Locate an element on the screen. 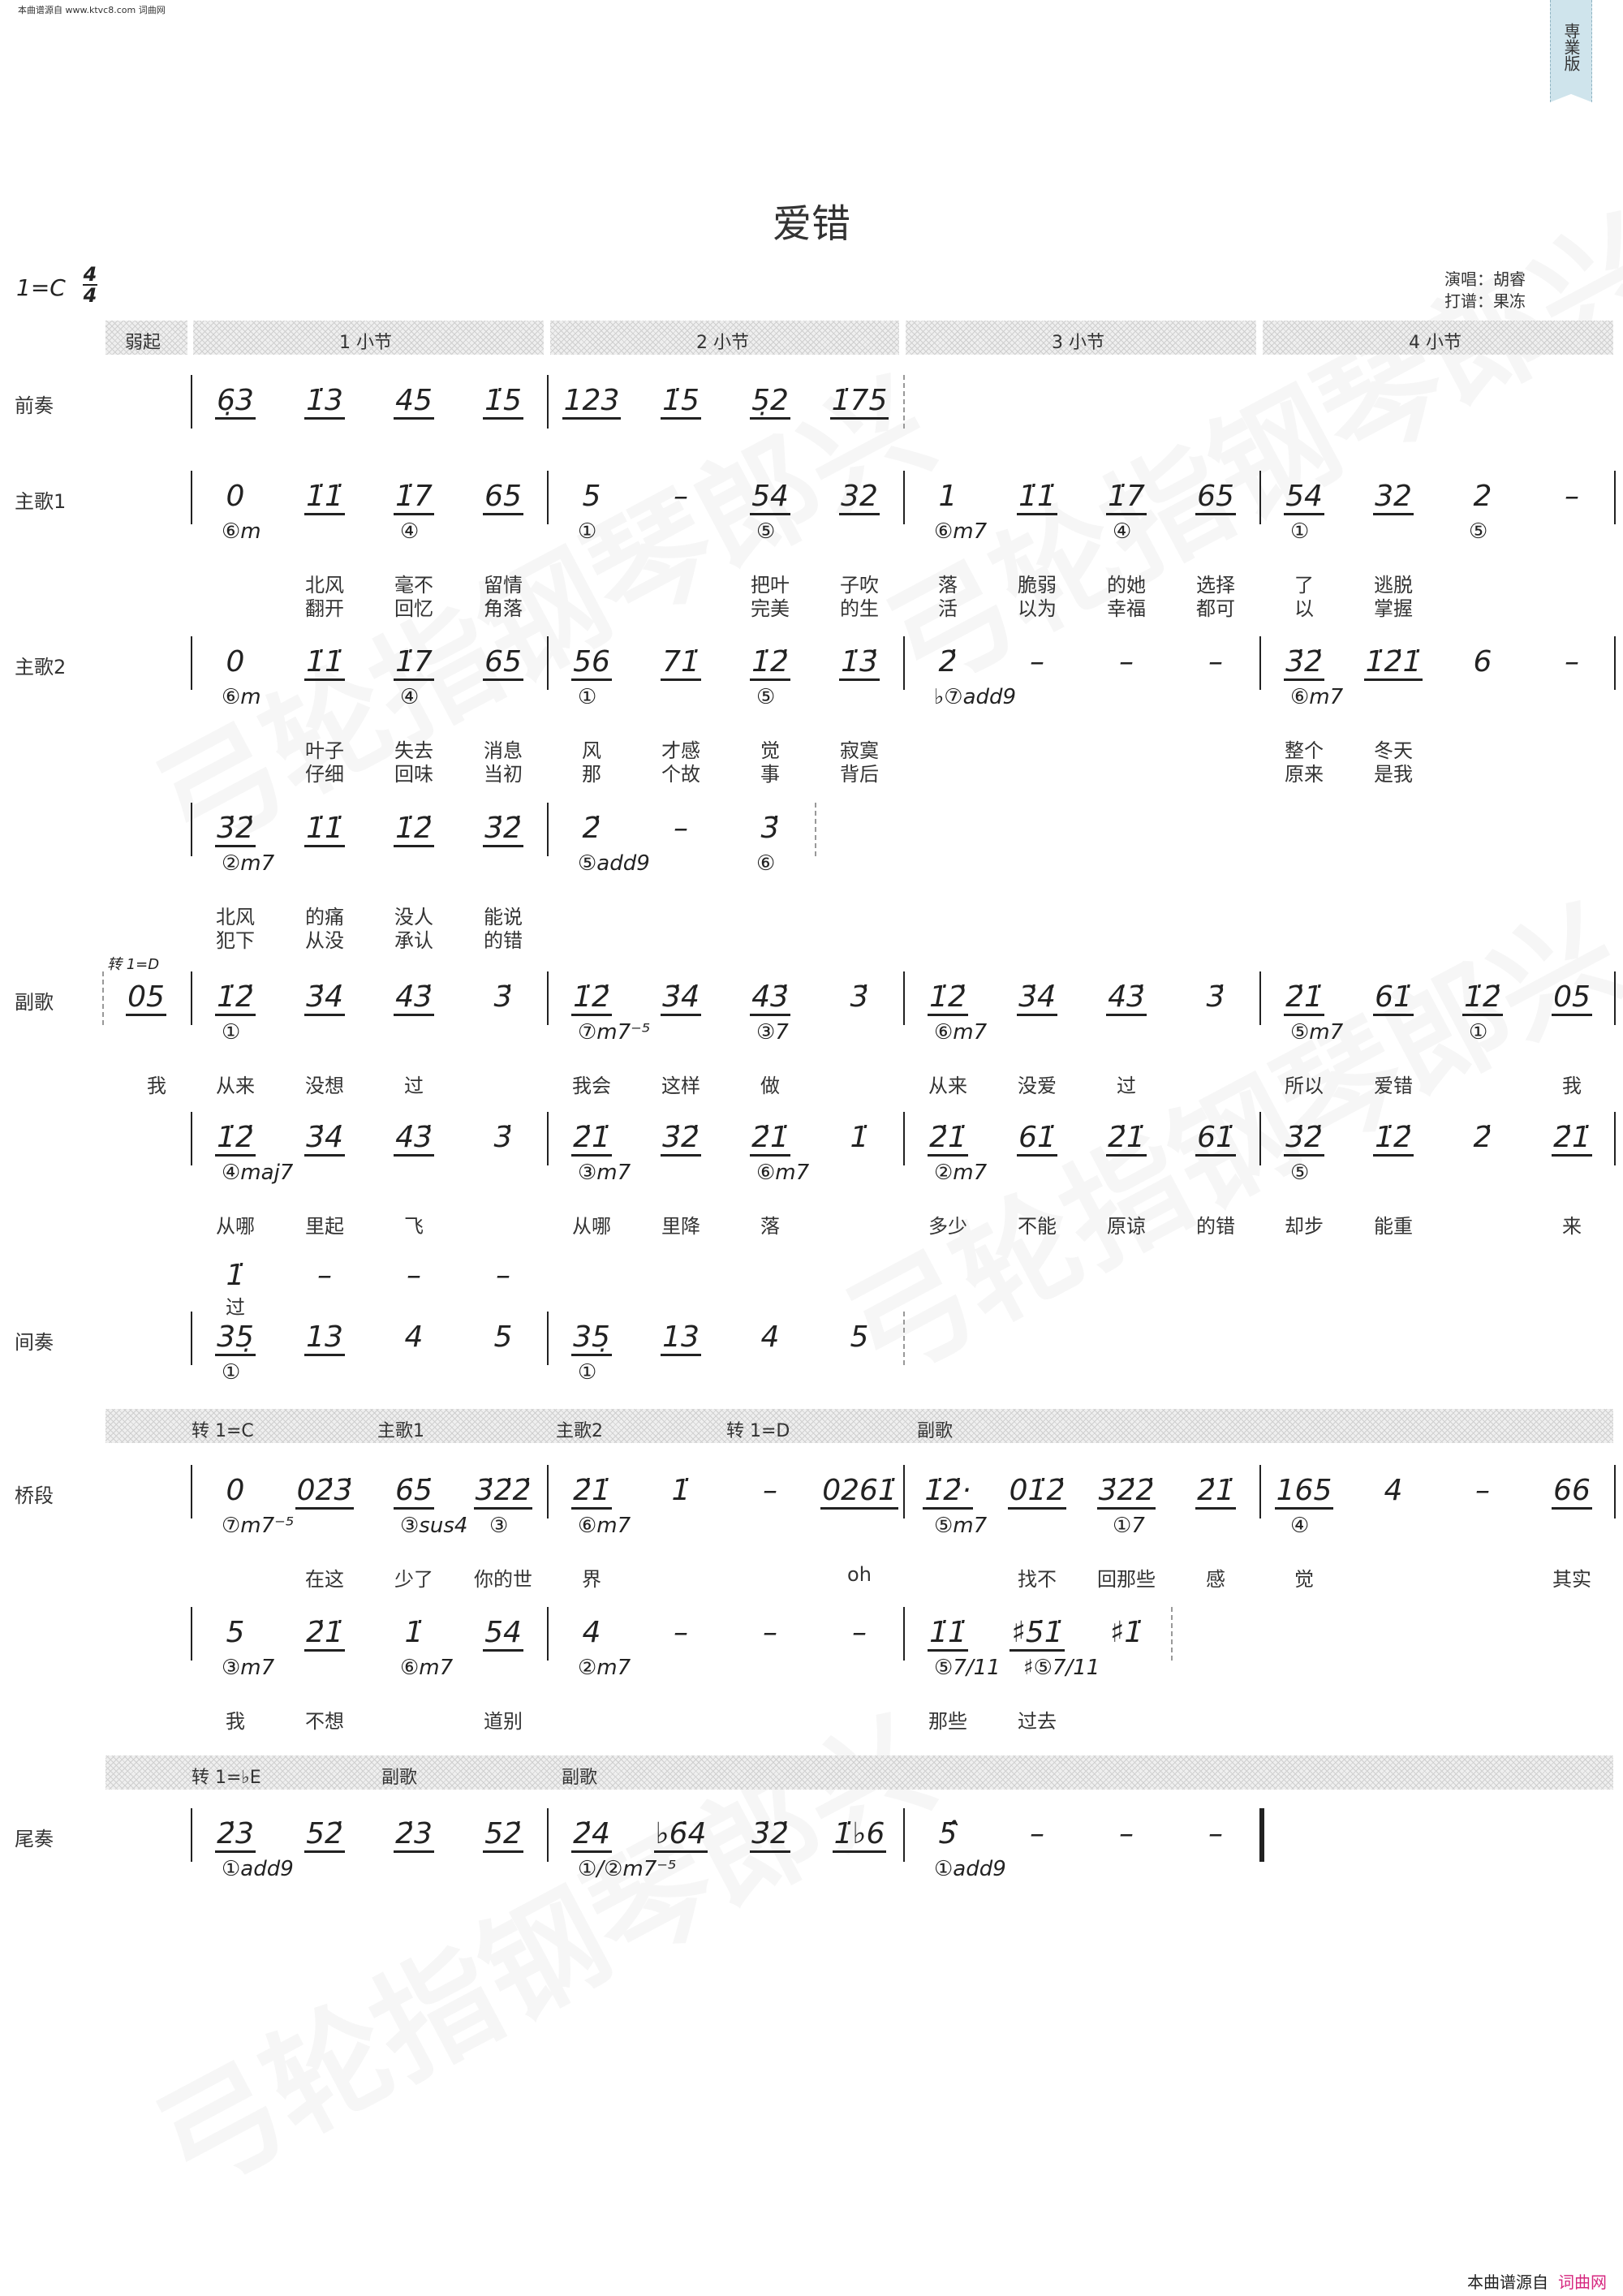 The width and height of the screenshot is (1623, 2296). section-item: 转 1=C is located at coordinates (223, 1431).